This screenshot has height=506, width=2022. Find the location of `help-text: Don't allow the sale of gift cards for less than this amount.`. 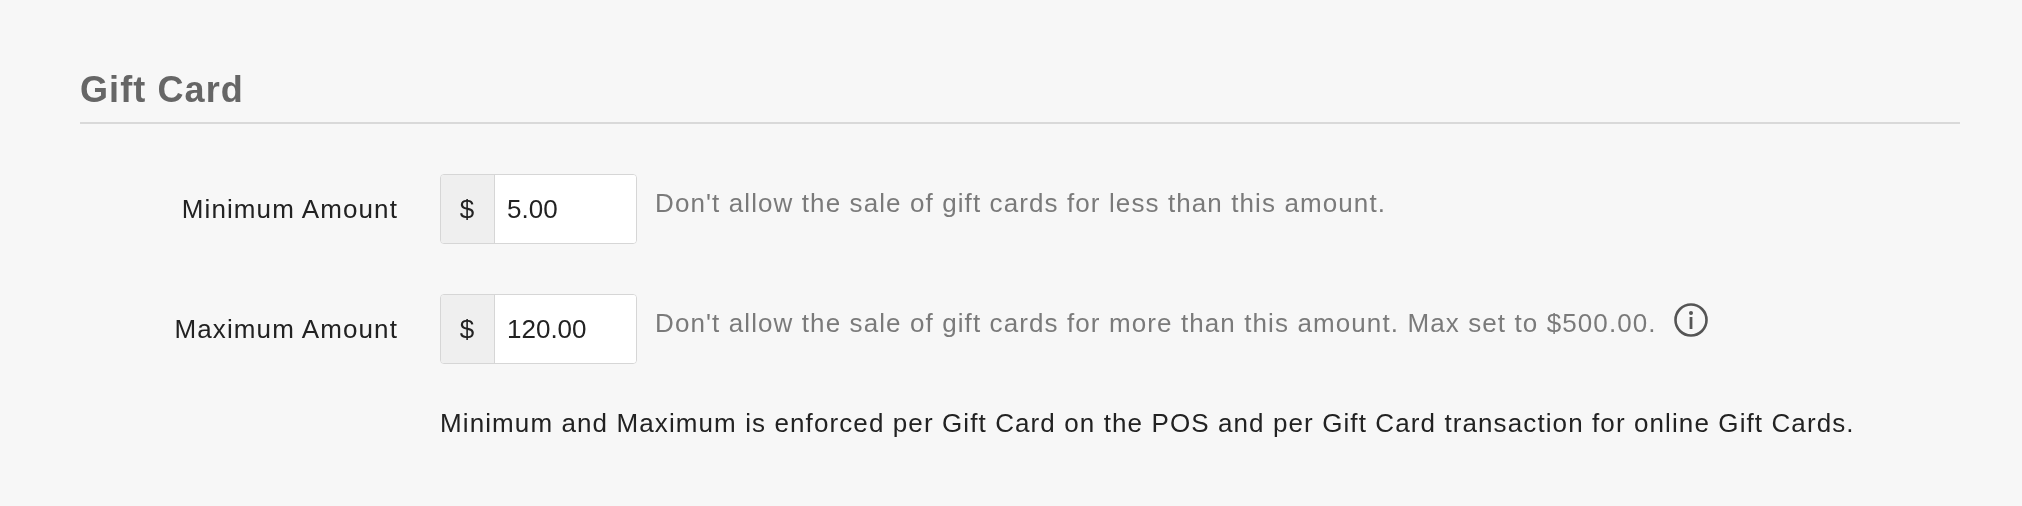

help-text: Don't allow the sale of gift cards for less than this amount. is located at coordinates (1021, 203).